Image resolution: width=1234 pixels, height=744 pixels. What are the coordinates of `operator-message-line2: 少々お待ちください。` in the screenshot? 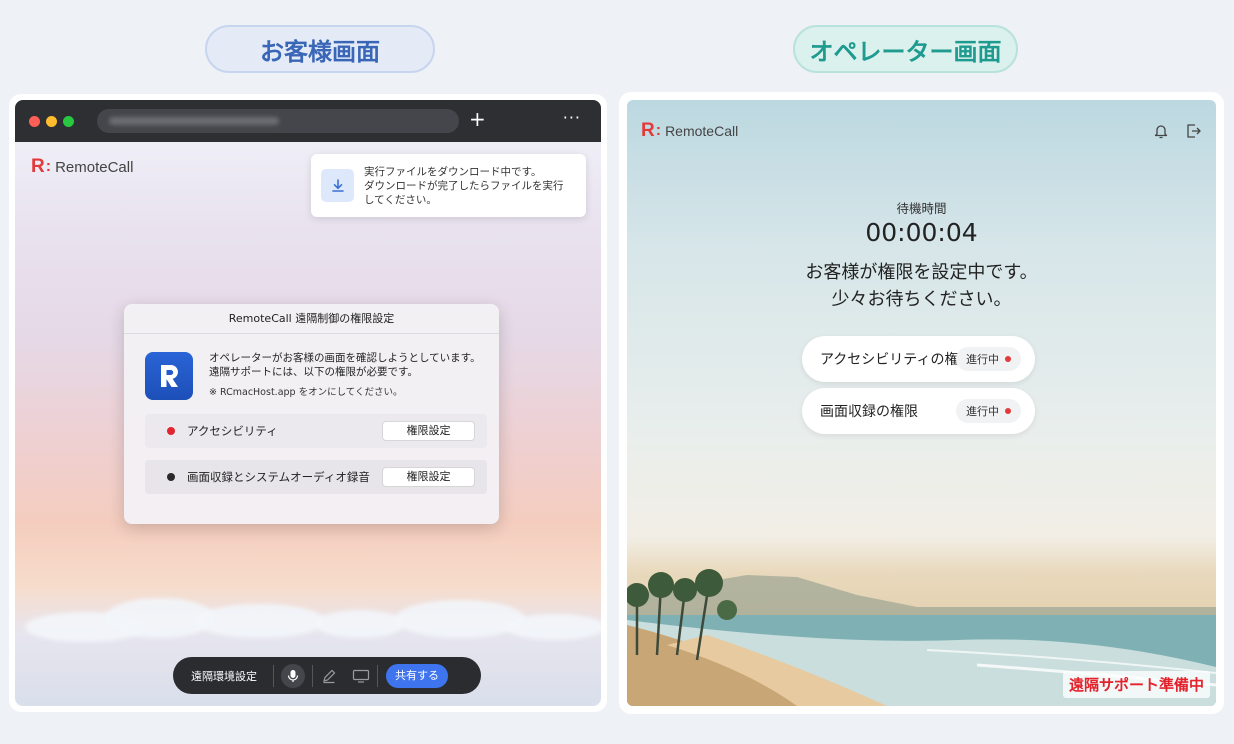 It's located at (921, 299).